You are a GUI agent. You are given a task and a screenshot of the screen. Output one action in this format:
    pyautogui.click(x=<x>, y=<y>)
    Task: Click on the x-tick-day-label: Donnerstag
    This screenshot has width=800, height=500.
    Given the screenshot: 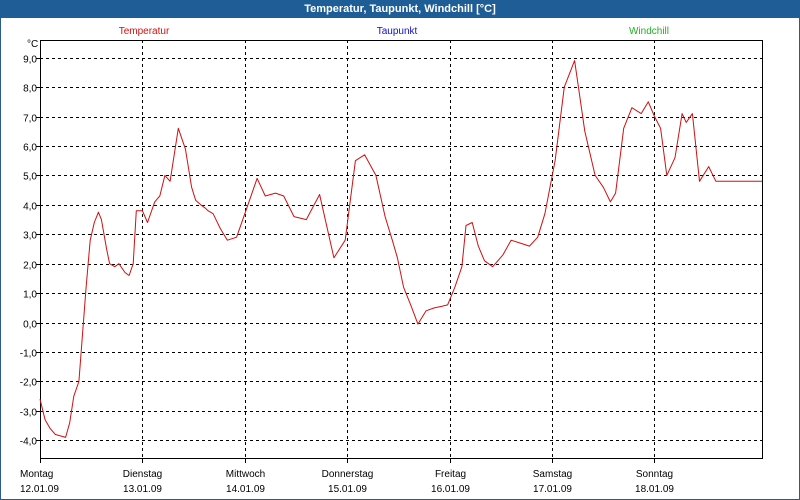 What is the action you would take?
    pyautogui.click(x=348, y=474)
    